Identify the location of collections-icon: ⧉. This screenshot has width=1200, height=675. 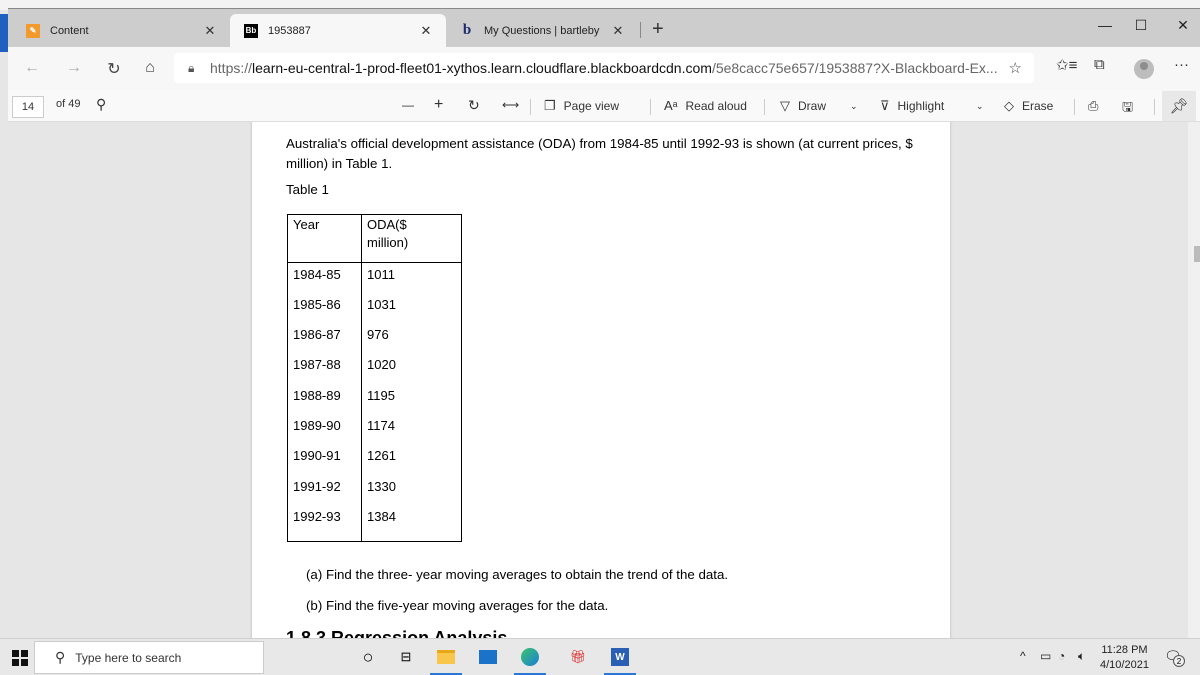
(1099, 64).